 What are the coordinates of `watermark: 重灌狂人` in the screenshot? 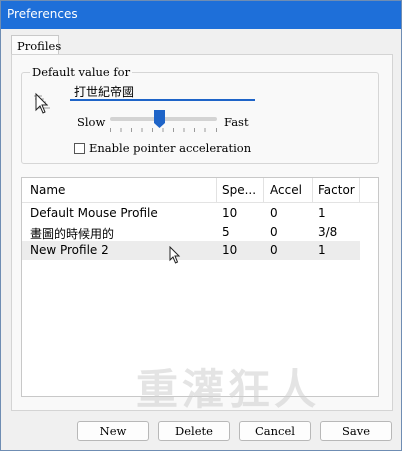 It's located at (228, 389).